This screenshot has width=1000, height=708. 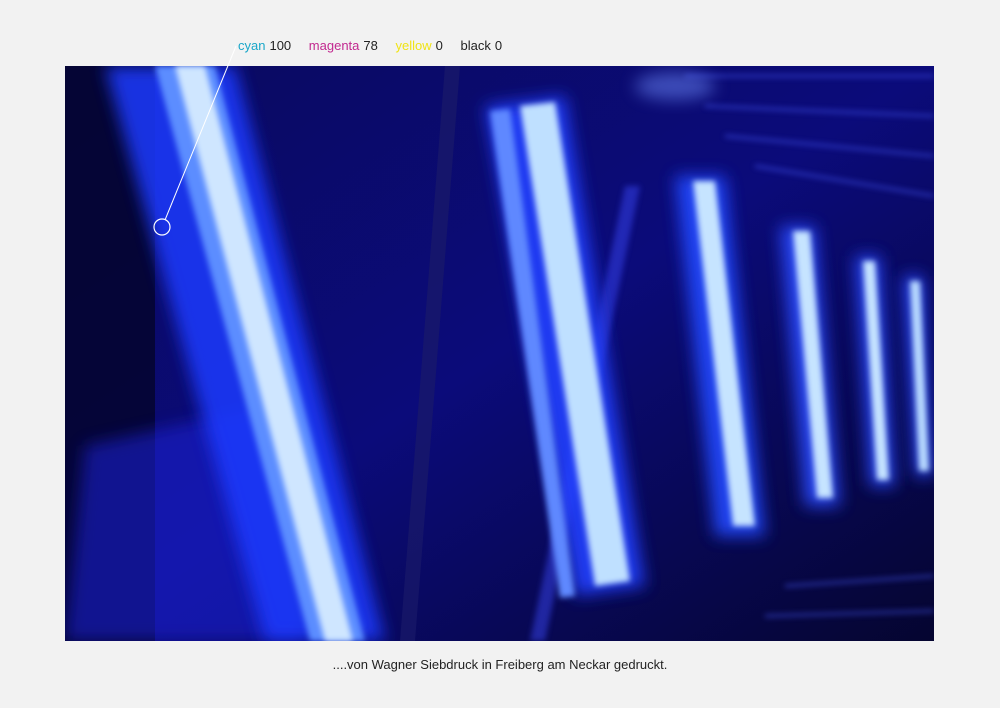 I want to click on cmyk-values: cyan 100 magenta 78 yellow 0 black 0, so click(x=377, y=45).